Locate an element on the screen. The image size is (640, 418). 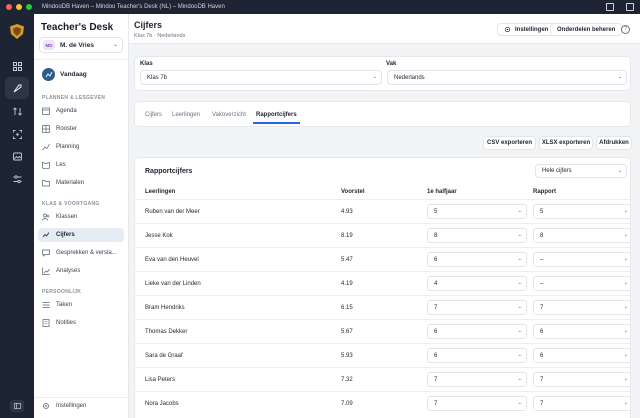
first-half-value: 7 is located at coordinates (436, 379).